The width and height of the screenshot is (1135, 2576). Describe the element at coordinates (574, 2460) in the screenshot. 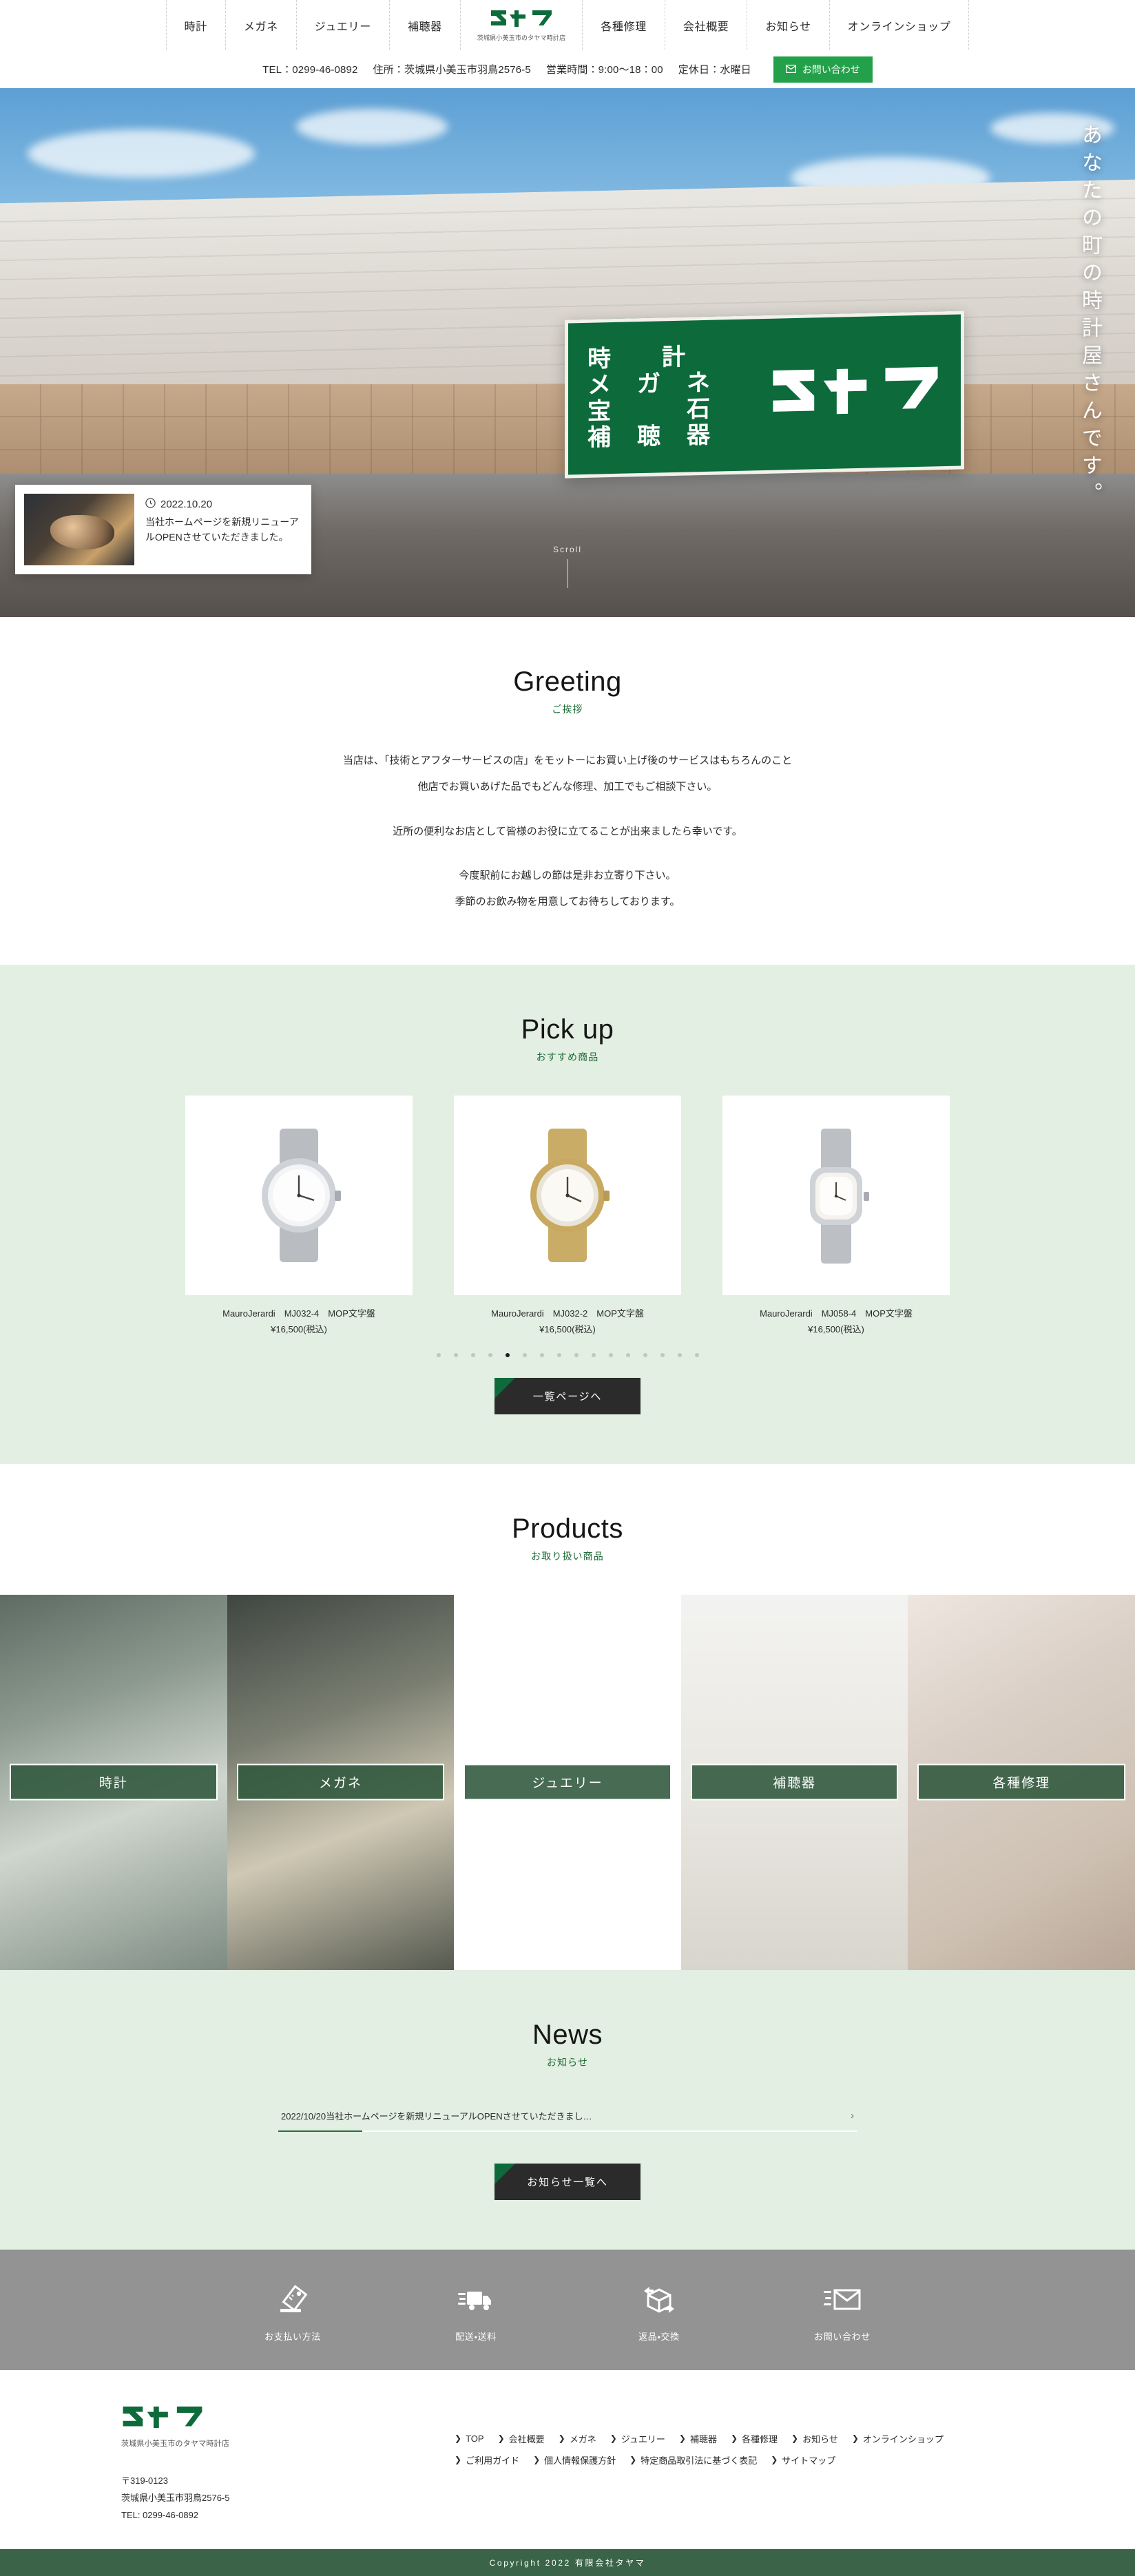

I see `footer-link: ❯ 個人情報保護方針` at that location.